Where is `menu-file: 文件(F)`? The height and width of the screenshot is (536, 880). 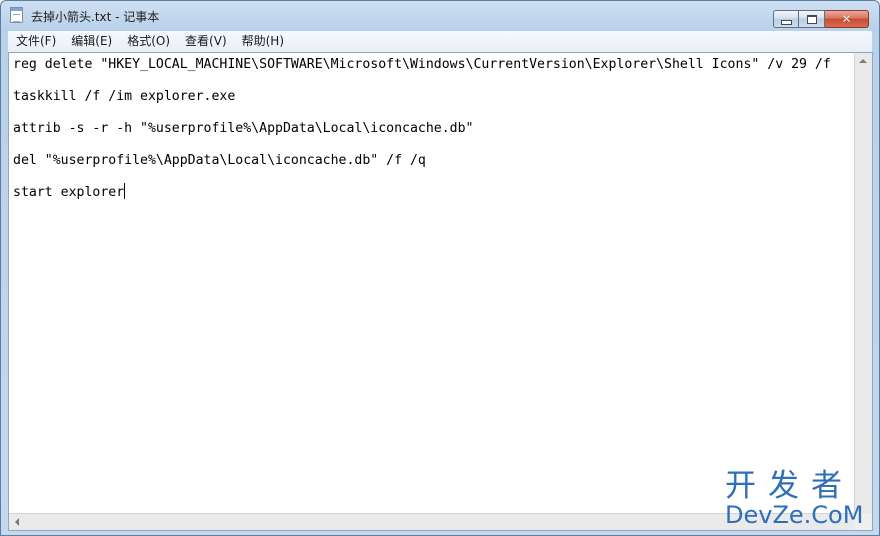 menu-file: 文件(F) is located at coordinates (35, 41).